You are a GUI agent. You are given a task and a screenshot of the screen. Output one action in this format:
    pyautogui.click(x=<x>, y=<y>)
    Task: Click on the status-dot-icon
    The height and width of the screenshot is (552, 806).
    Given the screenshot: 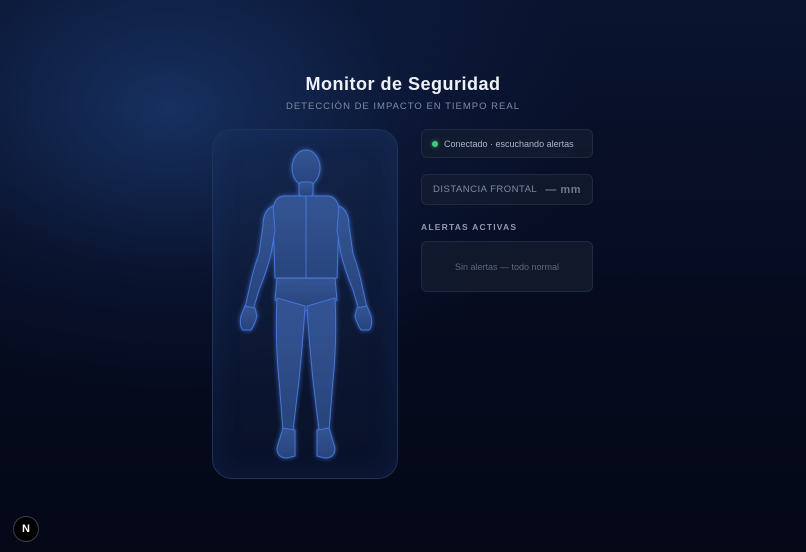 What is the action you would take?
    pyautogui.click(x=435, y=143)
    